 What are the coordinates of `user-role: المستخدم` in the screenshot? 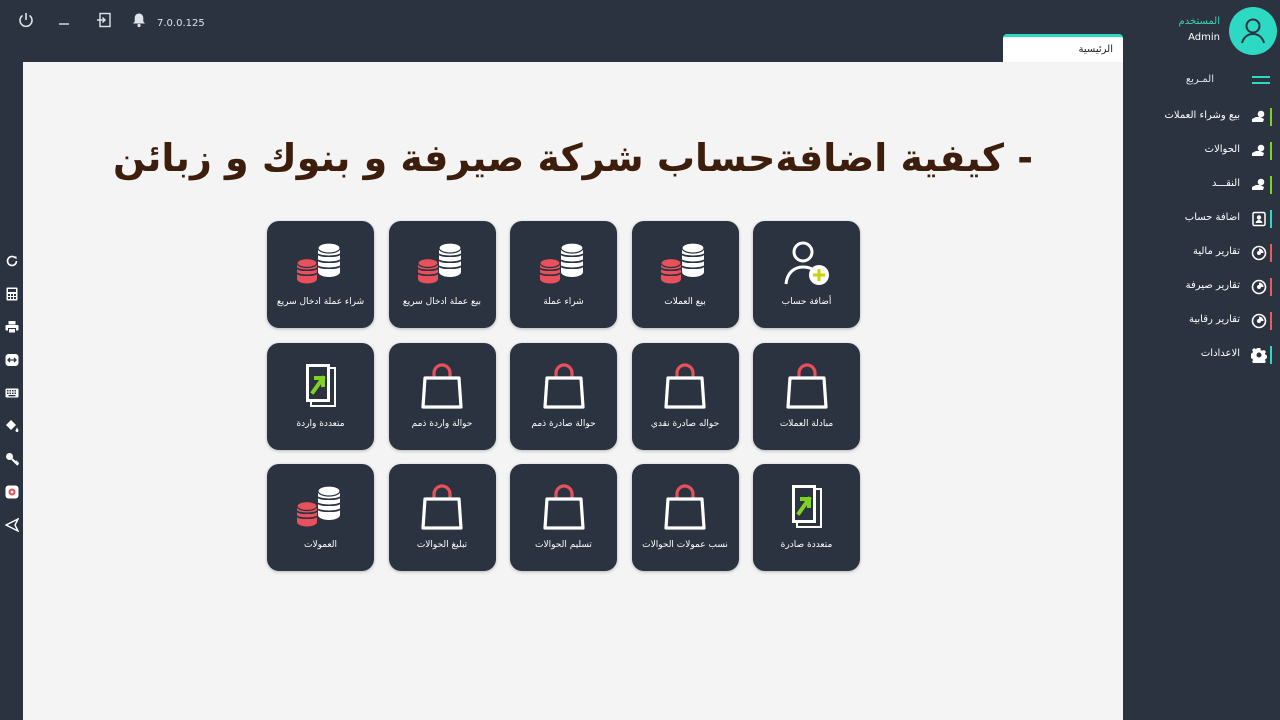 It's located at (1199, 21).